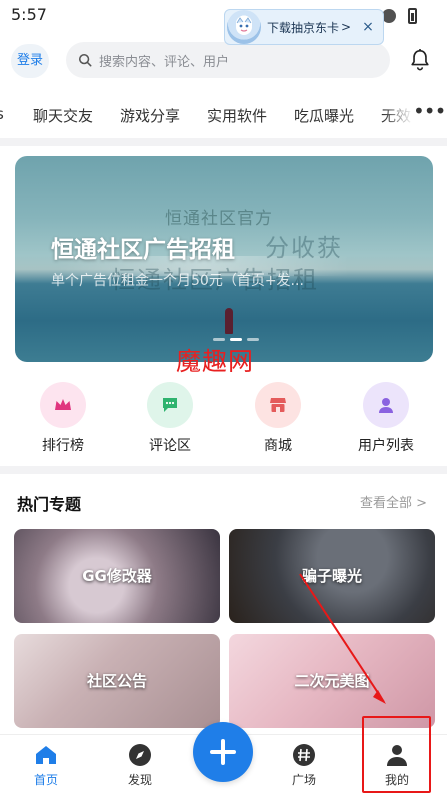  What do you see at coordinates (420, 60) in the screenshot?
I see `bell-icon` at bounding box center [420, 60].